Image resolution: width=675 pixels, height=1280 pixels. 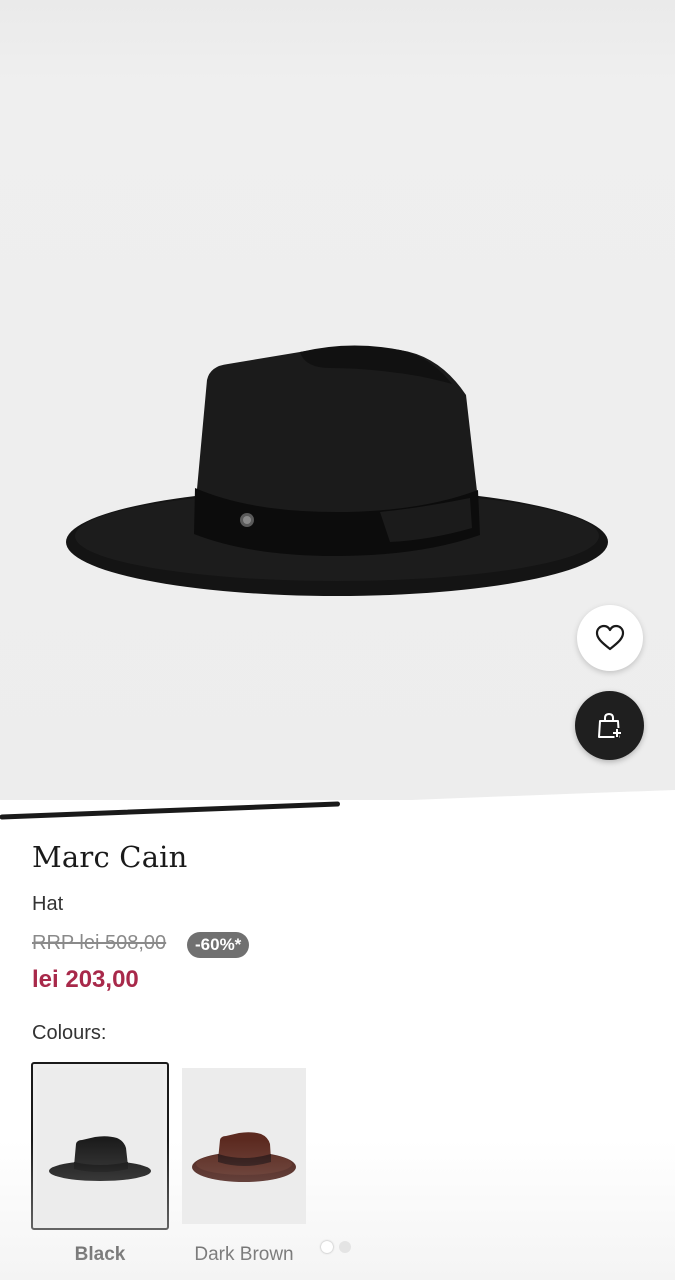 I want to click on shopping-bag-plus-icon, so click(x=609, y=725).